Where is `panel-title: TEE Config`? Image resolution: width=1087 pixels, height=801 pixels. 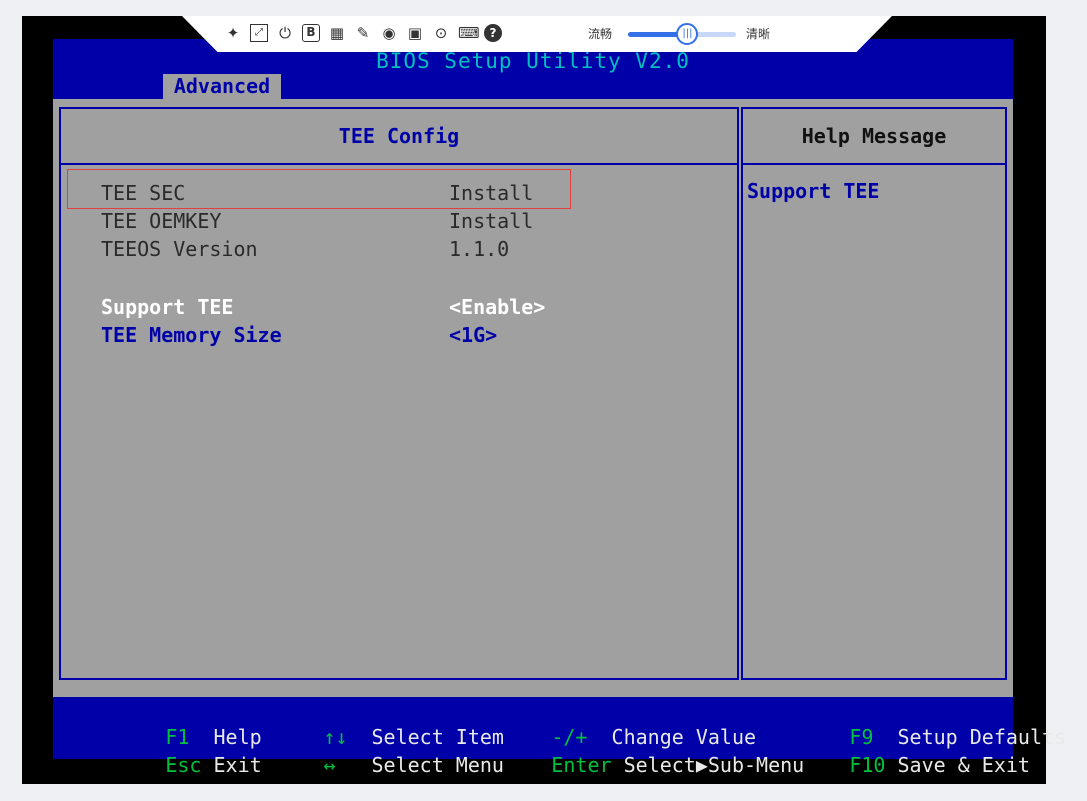
panel-title: TEE Config is located at coordinates (399, 137).